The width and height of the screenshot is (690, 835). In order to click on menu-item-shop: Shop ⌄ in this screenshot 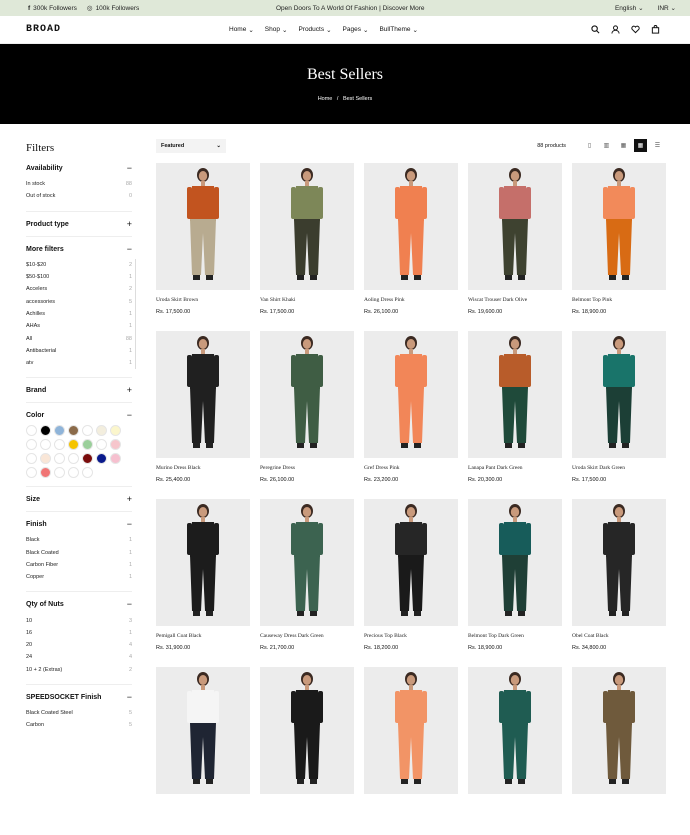, I will do `click(276, 30)`.